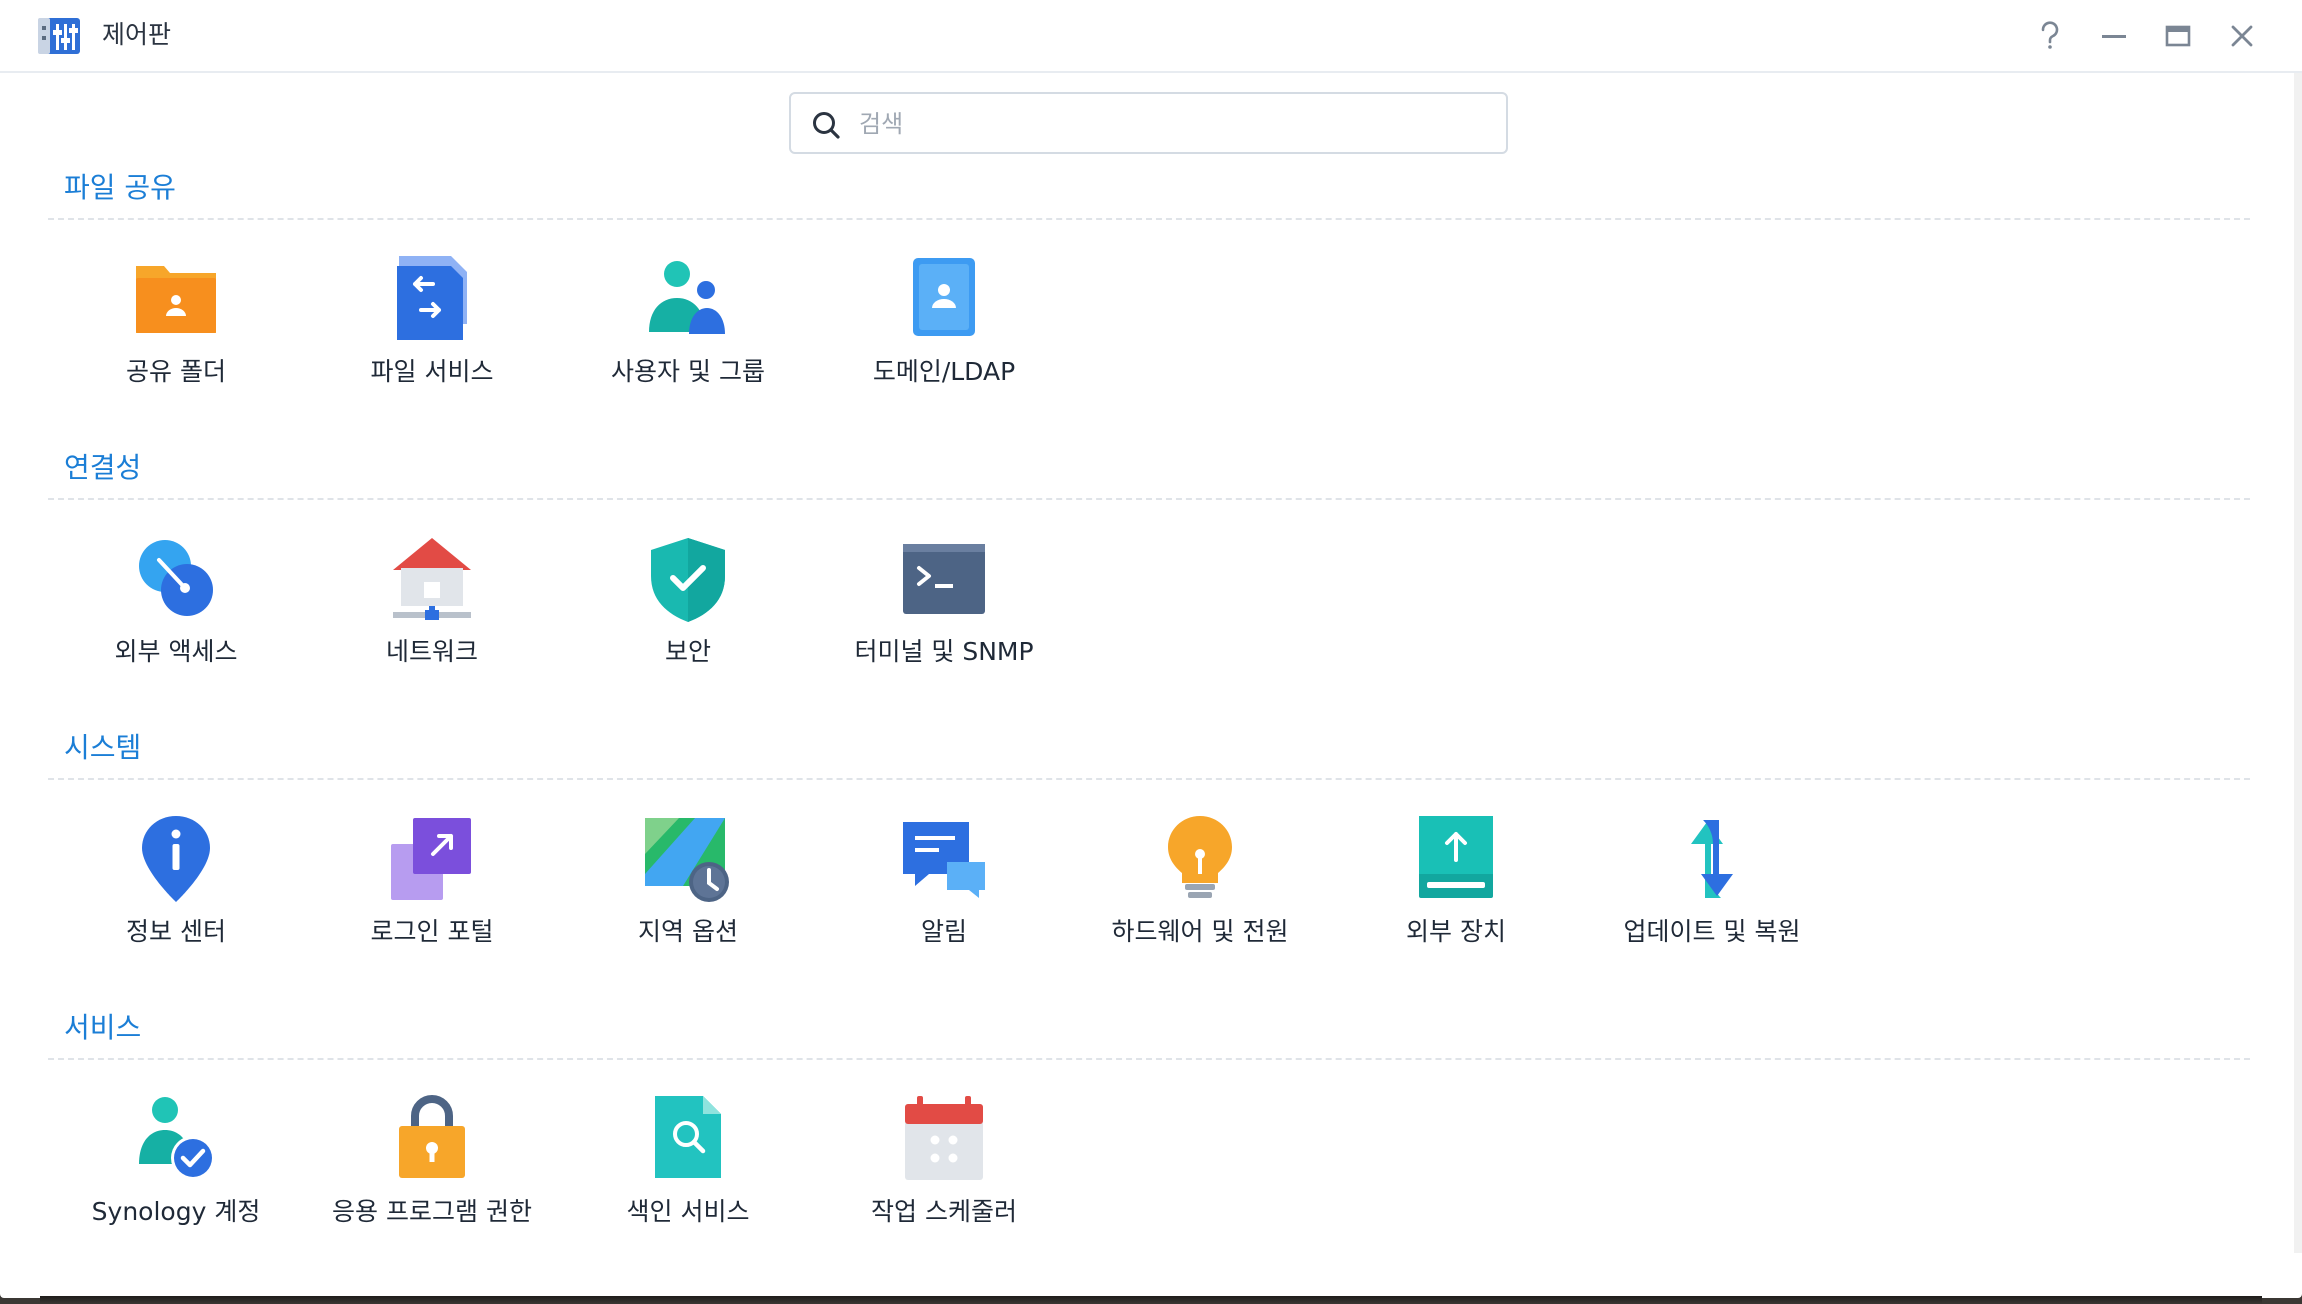  What do you see at coordinates (432, 371) in the screenshot?
I see `item-label: 파일 서비스` at bounding box center [432, 371].